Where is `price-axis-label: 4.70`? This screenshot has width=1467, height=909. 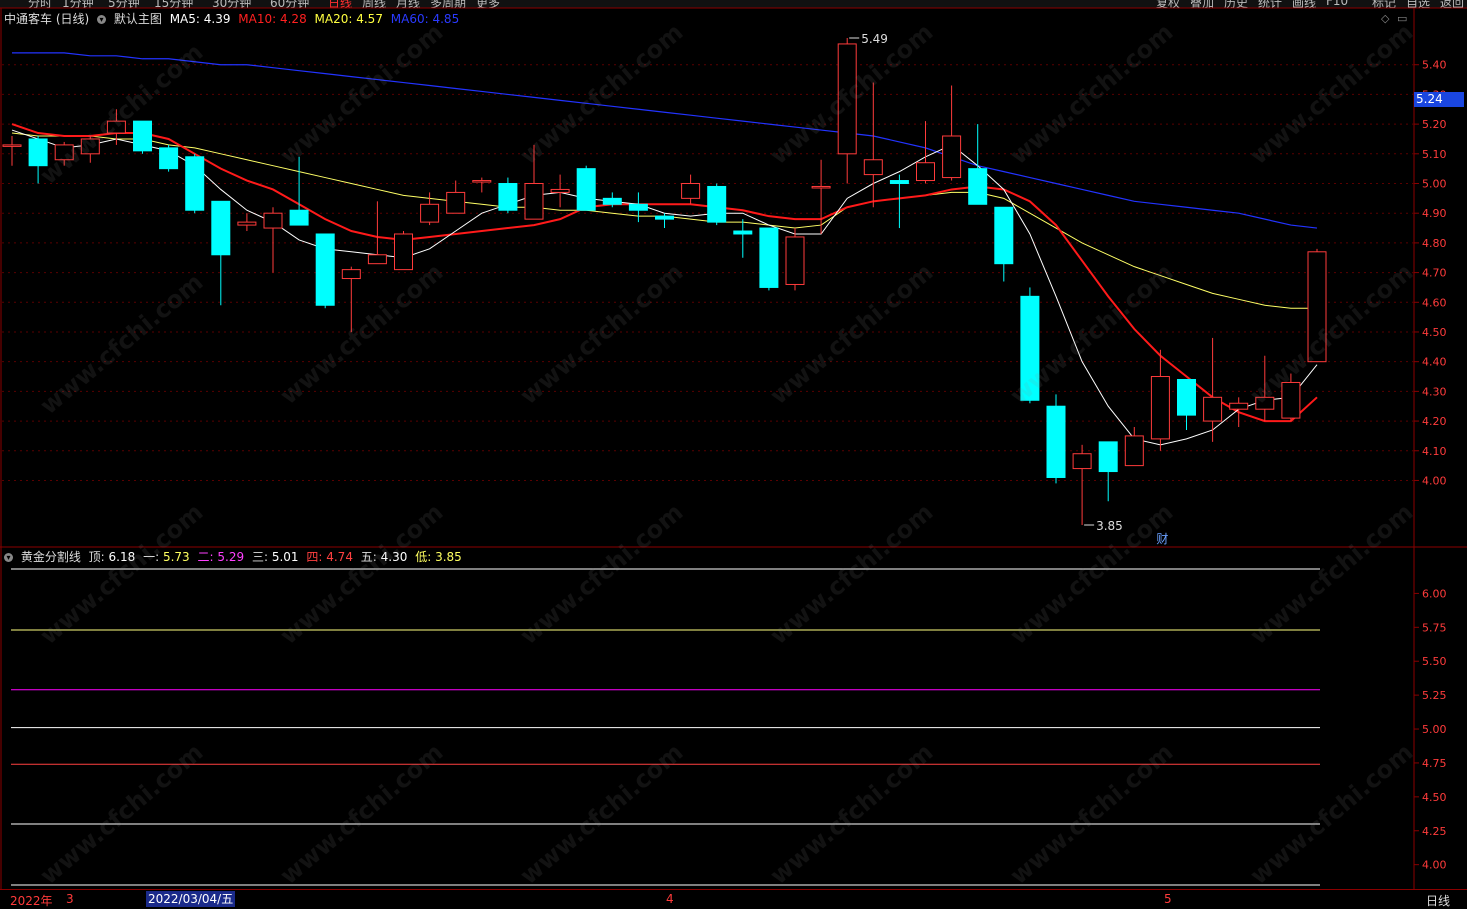 price-axis-label: 4.70 is located at coordinates (1434, 273).